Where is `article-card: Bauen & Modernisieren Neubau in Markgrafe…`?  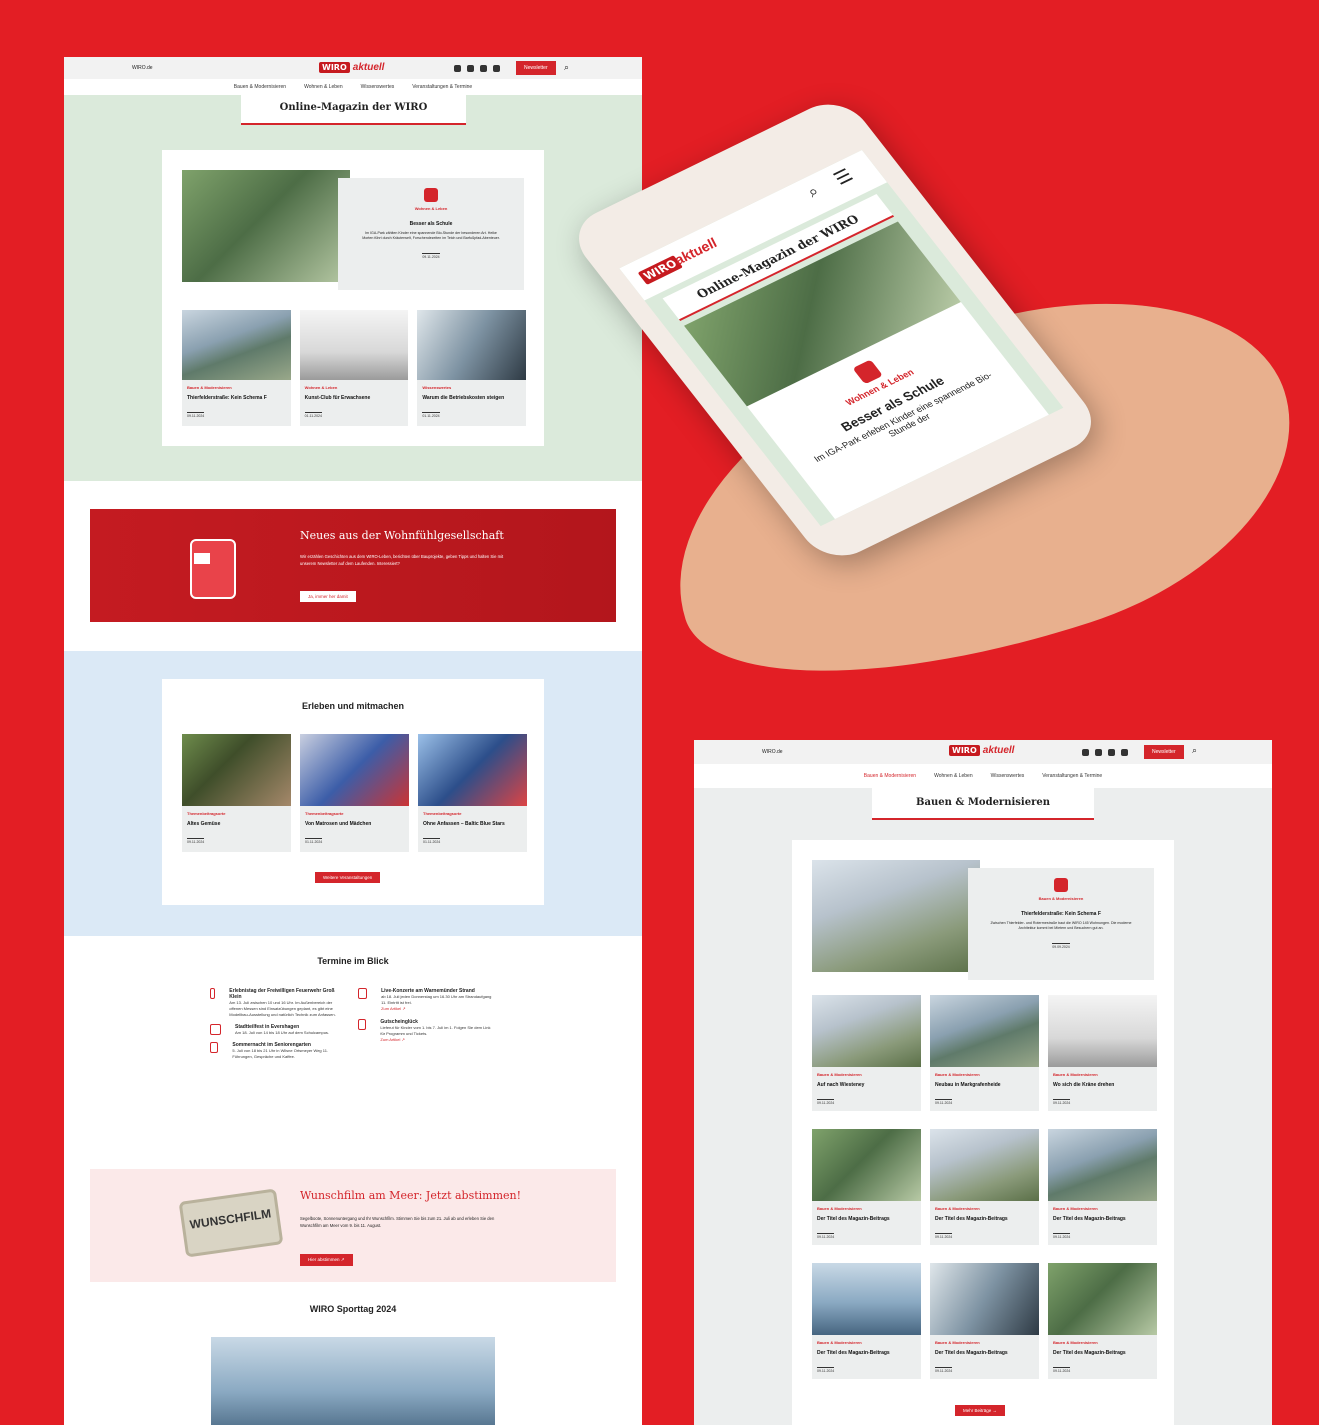
article-card: Bauen & Modernisieren Neubau in Markgrafe… is located at coordinates (984, 1053).